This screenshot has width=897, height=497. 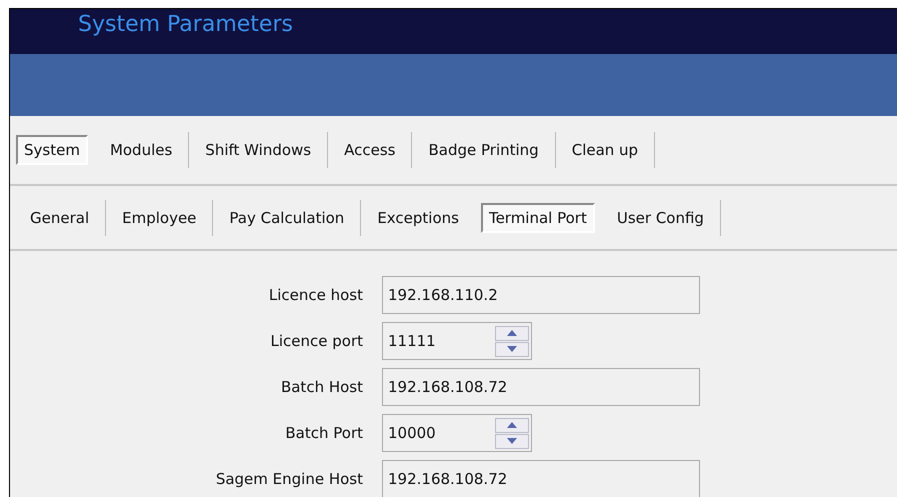 I want to click on tab: Modules, so click(x=141, y=150).